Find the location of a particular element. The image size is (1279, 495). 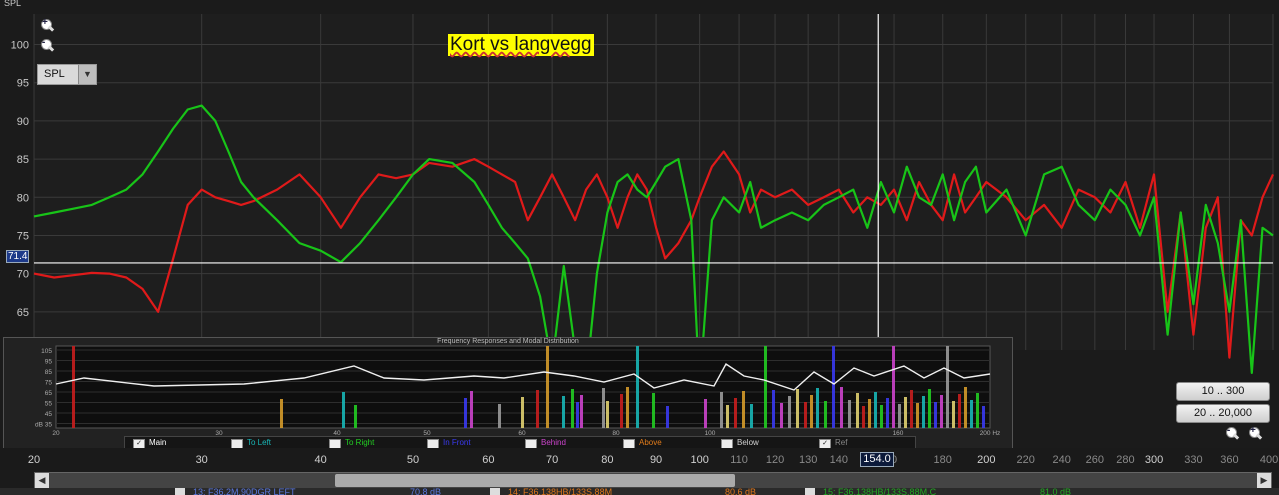

x-zoom-in-icon: + is located at coordinates (1255, 433).